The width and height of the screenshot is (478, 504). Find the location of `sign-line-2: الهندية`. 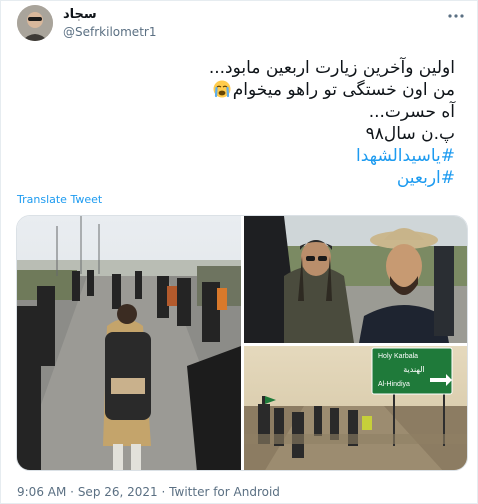

sign-line-2: الهندية is located at coordinates (413, 369).